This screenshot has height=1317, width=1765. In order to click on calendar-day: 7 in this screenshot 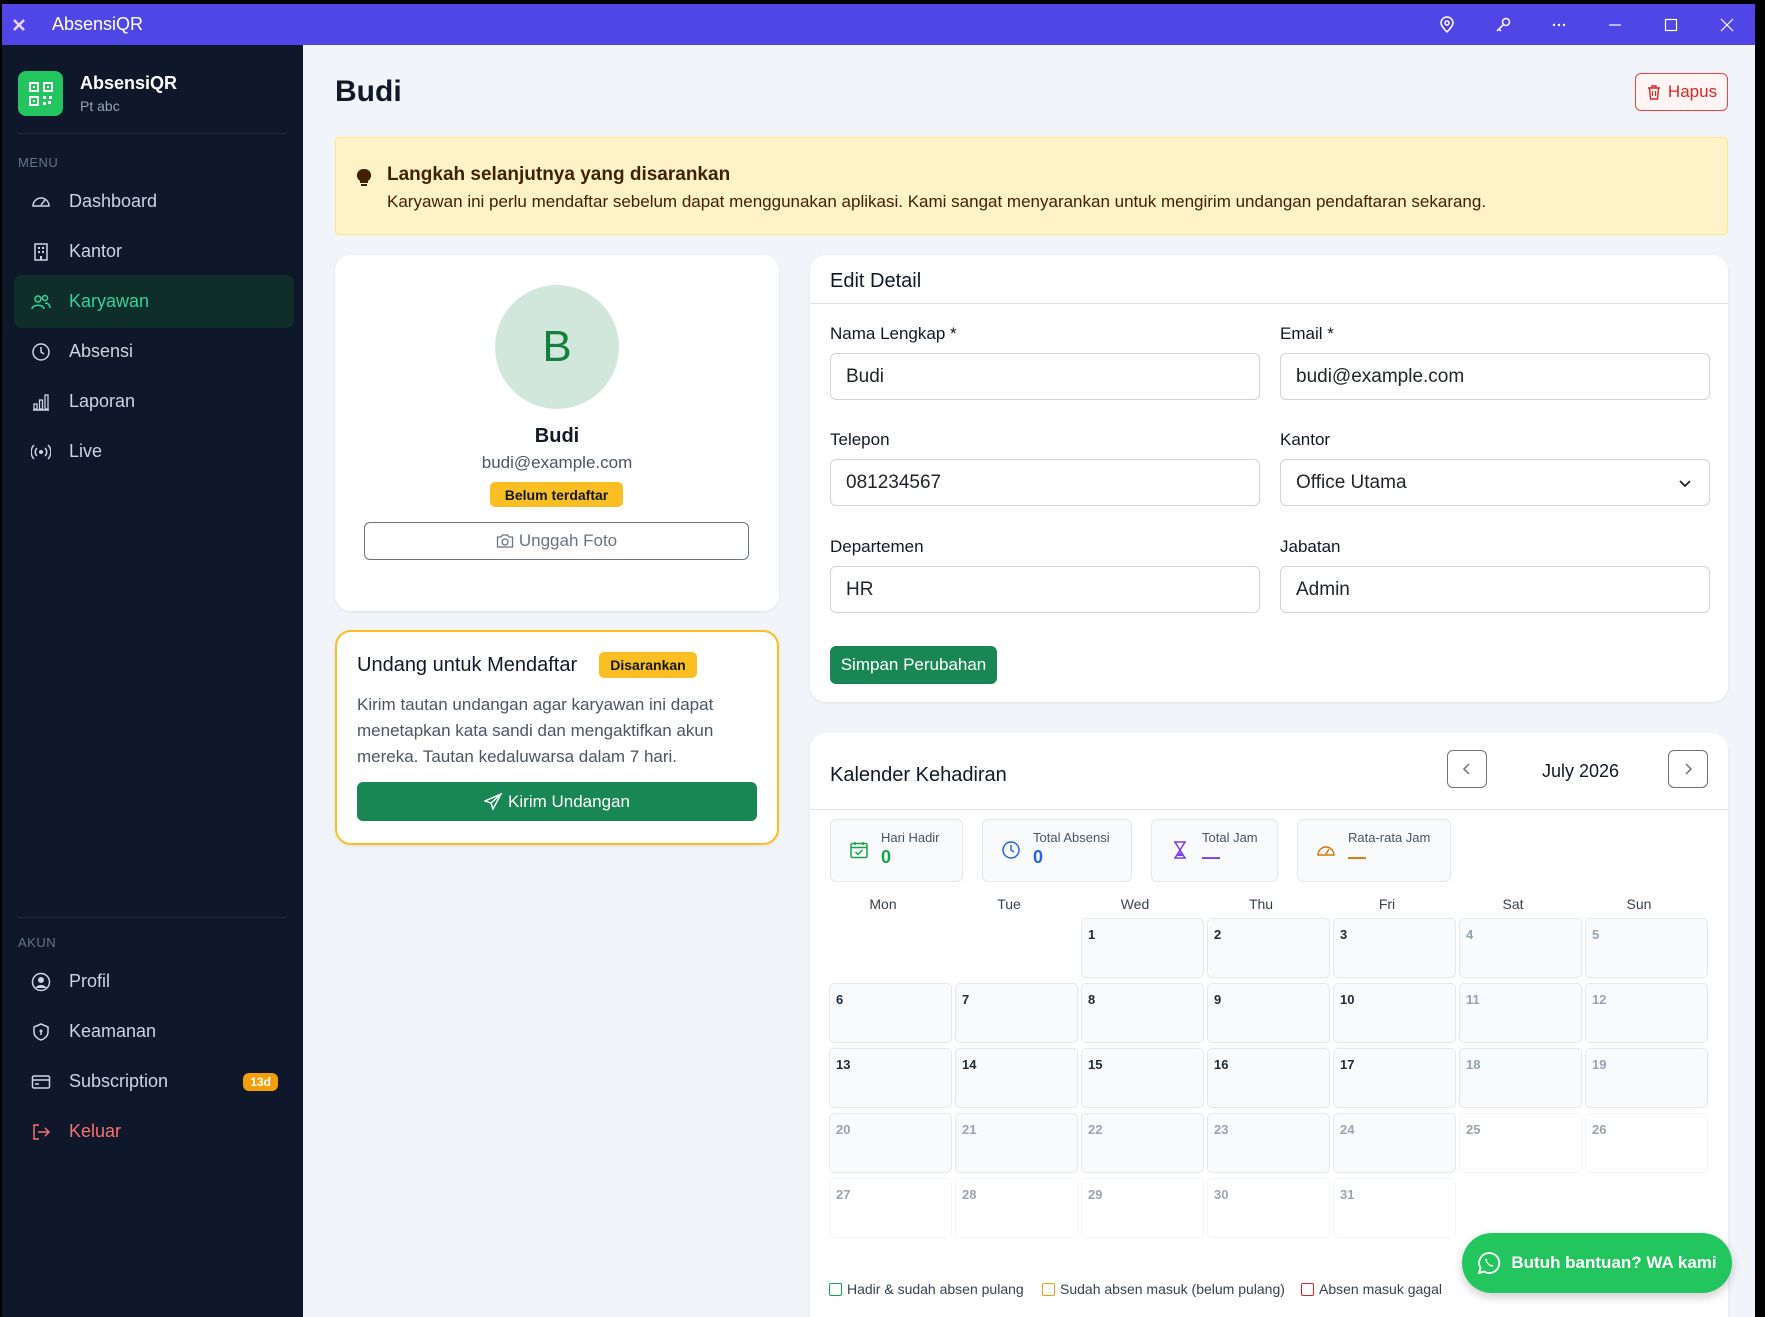, I will do `click(1016, 1013)`.